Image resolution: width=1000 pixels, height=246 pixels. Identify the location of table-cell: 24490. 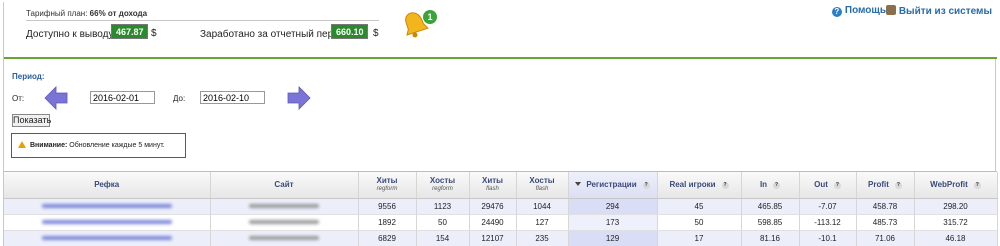
(493, 222).